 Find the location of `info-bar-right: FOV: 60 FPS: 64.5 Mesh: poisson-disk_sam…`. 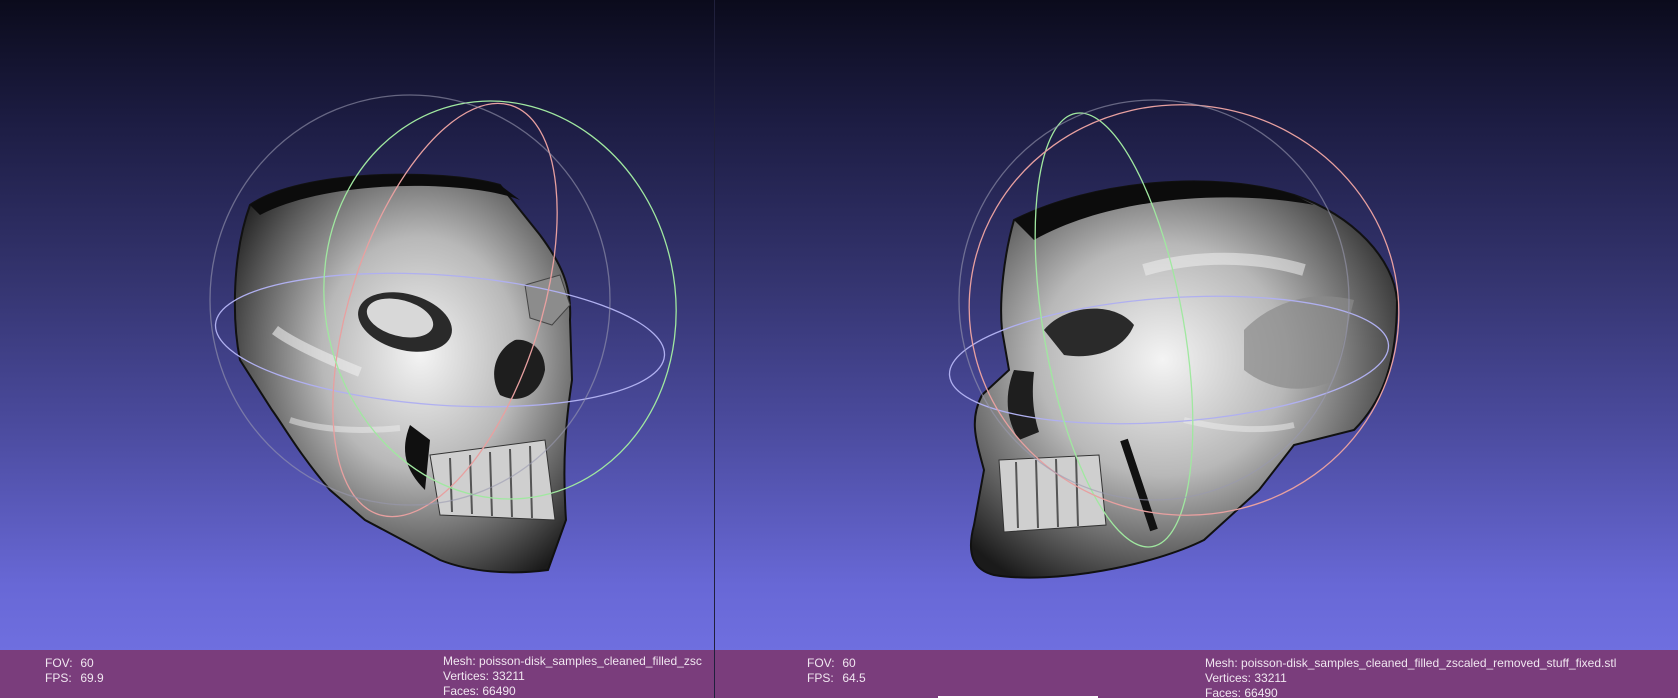

info-bar-right: FOV: 60 FPS: 64.5 Mesh: poisson-disk_sam… is located at coordinates (1196, 674).